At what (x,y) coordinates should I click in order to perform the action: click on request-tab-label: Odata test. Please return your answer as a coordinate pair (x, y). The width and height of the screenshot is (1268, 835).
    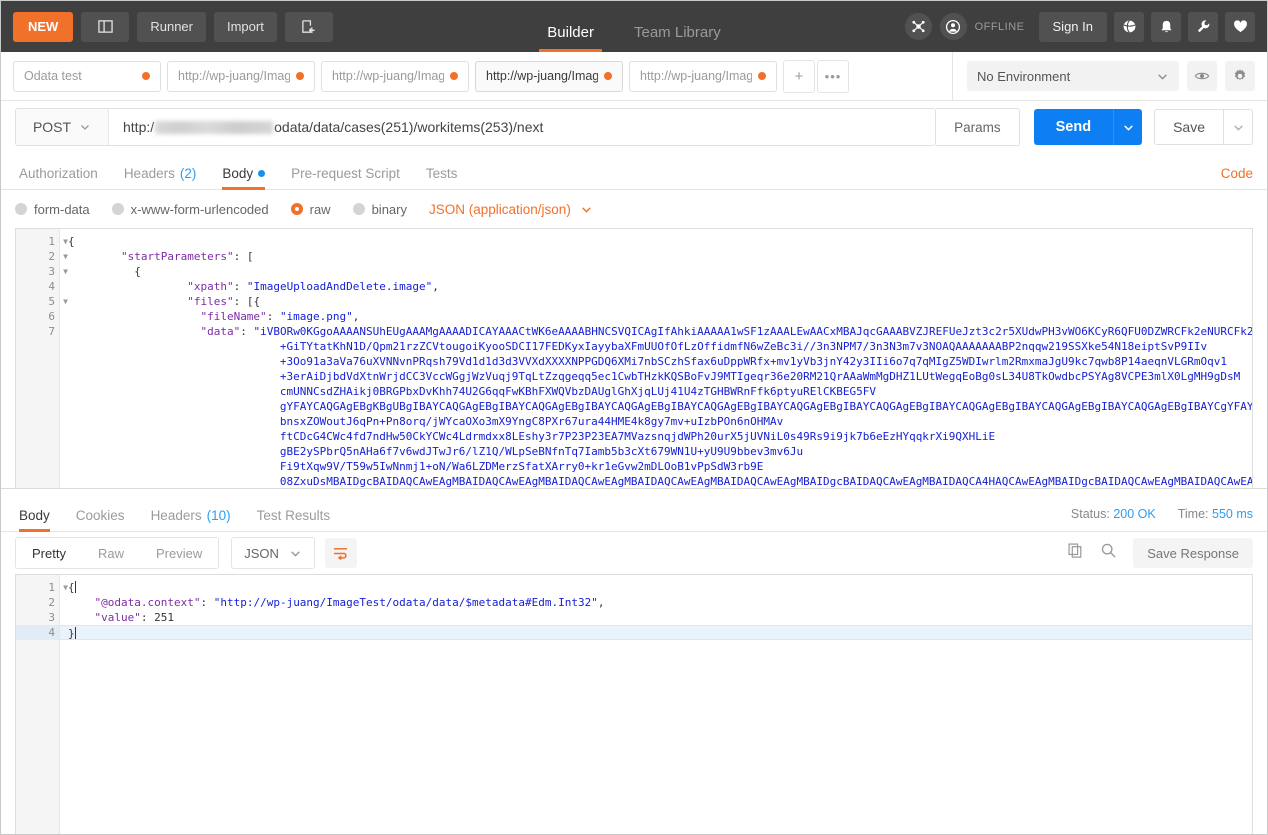
    Looking at the image, I should click on (53, 76).